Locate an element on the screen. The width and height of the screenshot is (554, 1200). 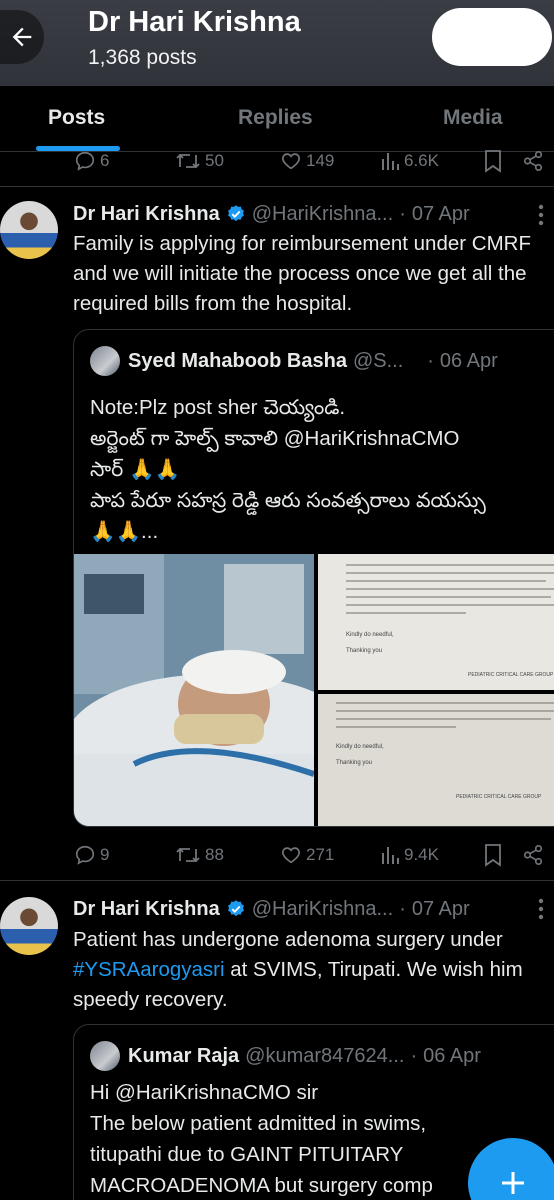
profile-name: Dr Hari Krishna is located at coordinates (194, 22).